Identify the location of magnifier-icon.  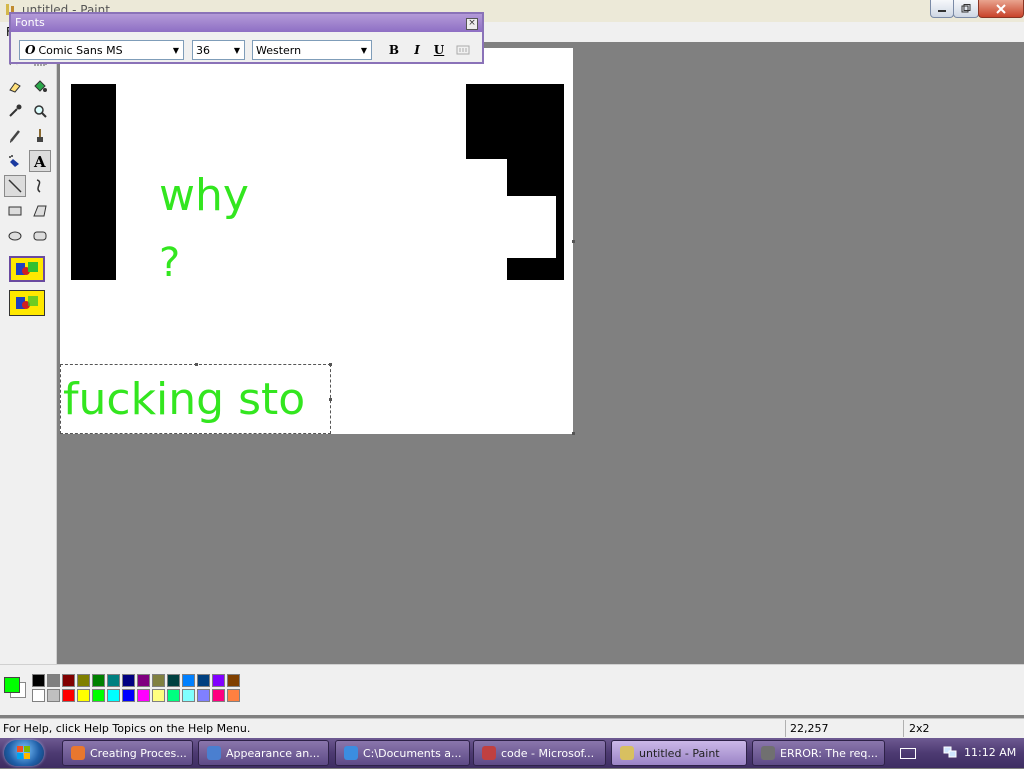
(40, 111).